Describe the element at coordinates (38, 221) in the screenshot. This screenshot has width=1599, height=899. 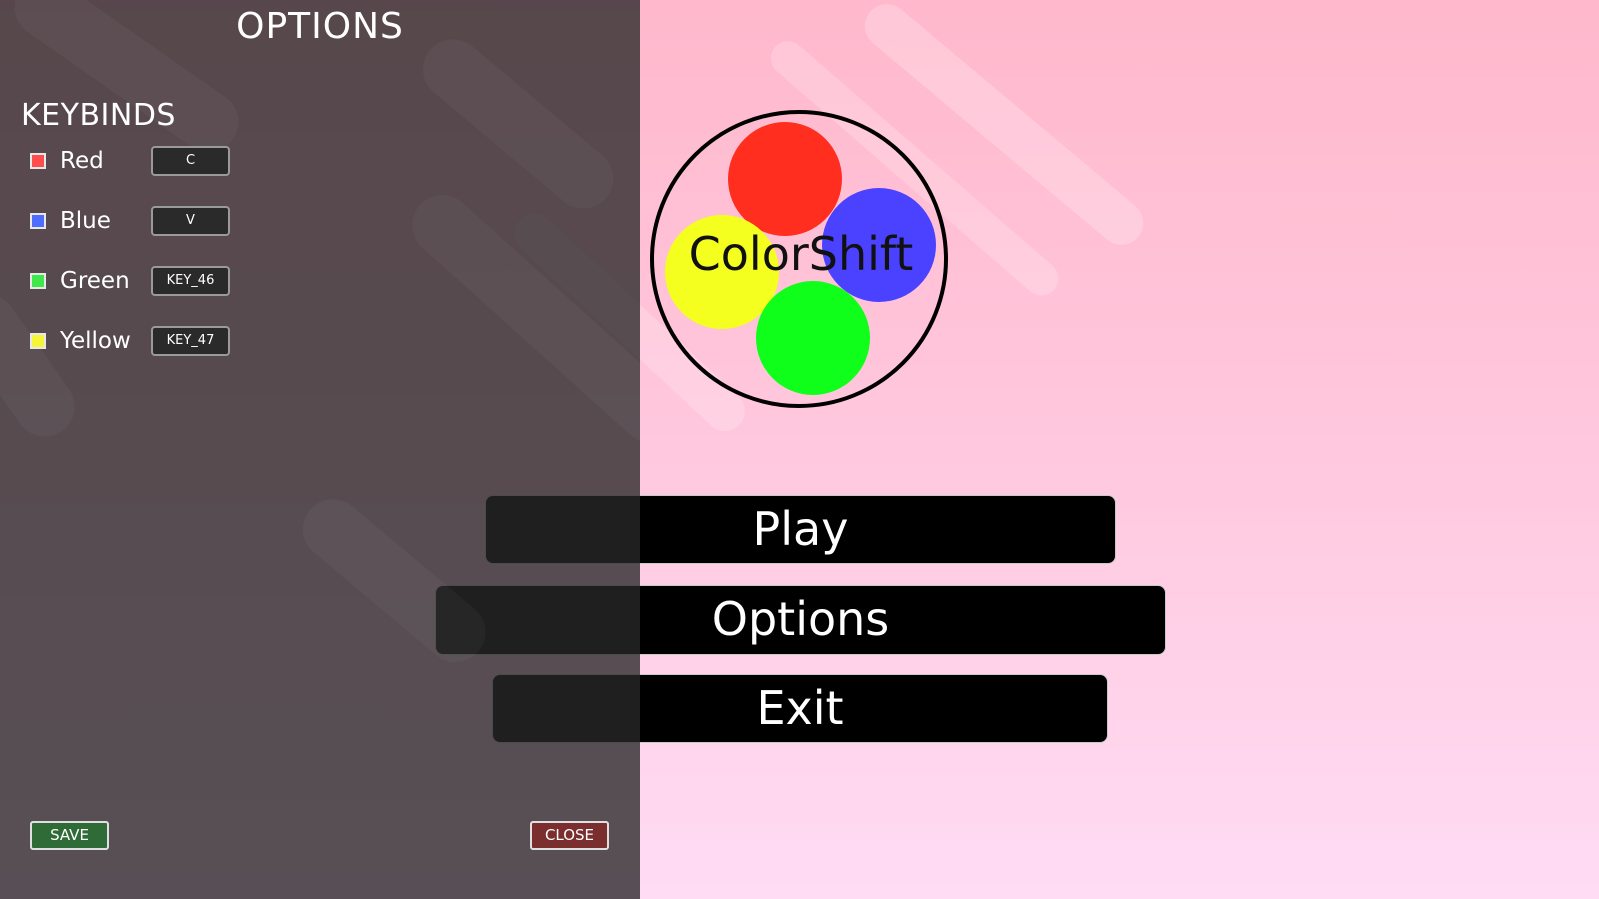
I see `blue-swatch` at that location.